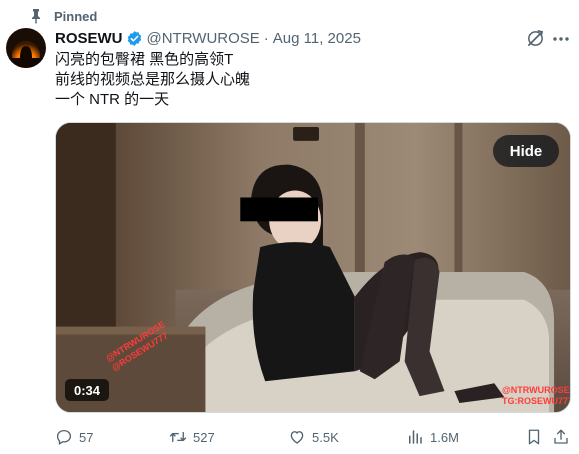  I want to click on repost-button: 527, so click(192, 437).